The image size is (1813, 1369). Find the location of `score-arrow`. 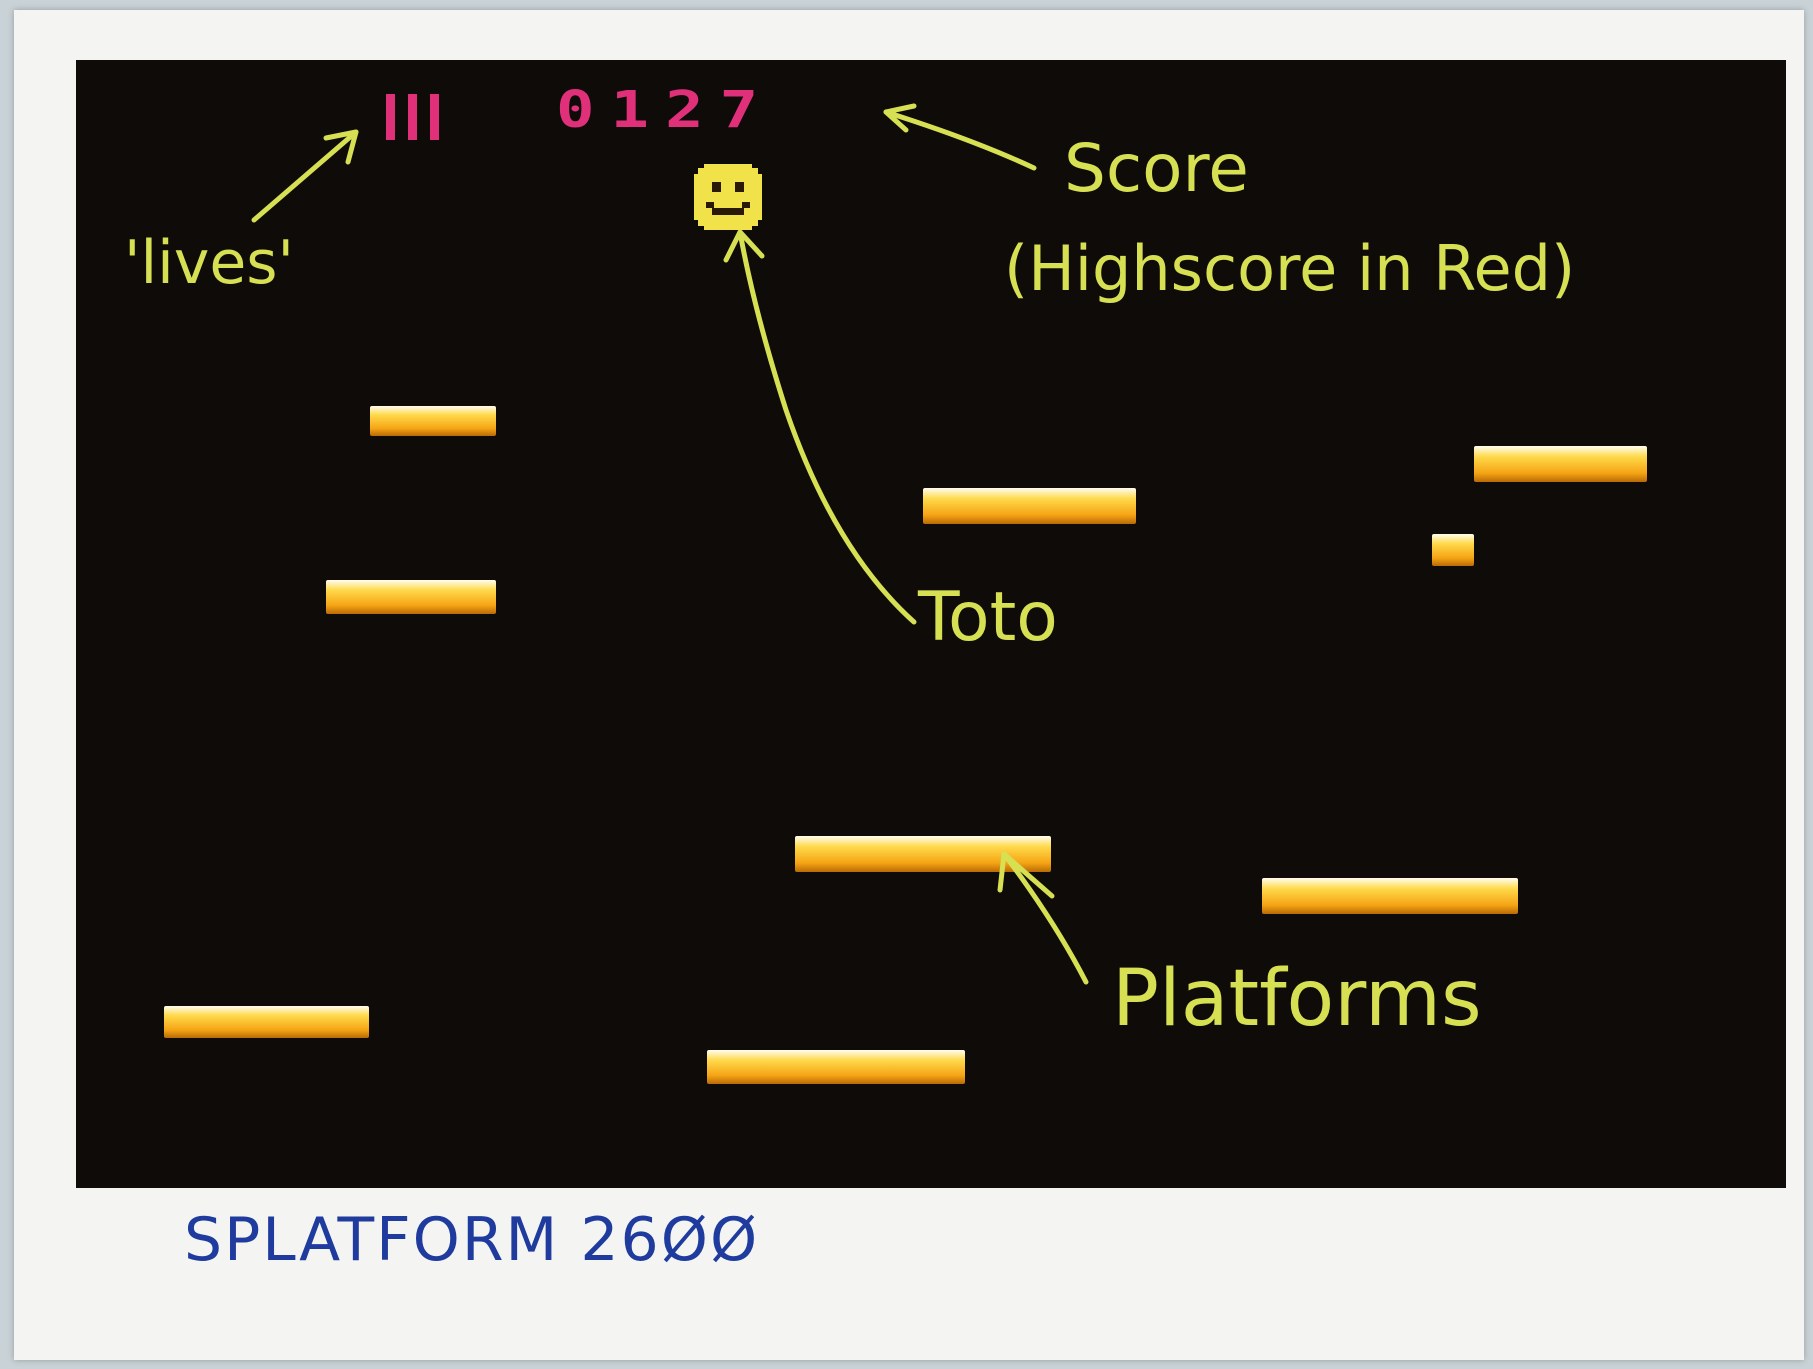

score-arrow is located at coordinates (960, 140).